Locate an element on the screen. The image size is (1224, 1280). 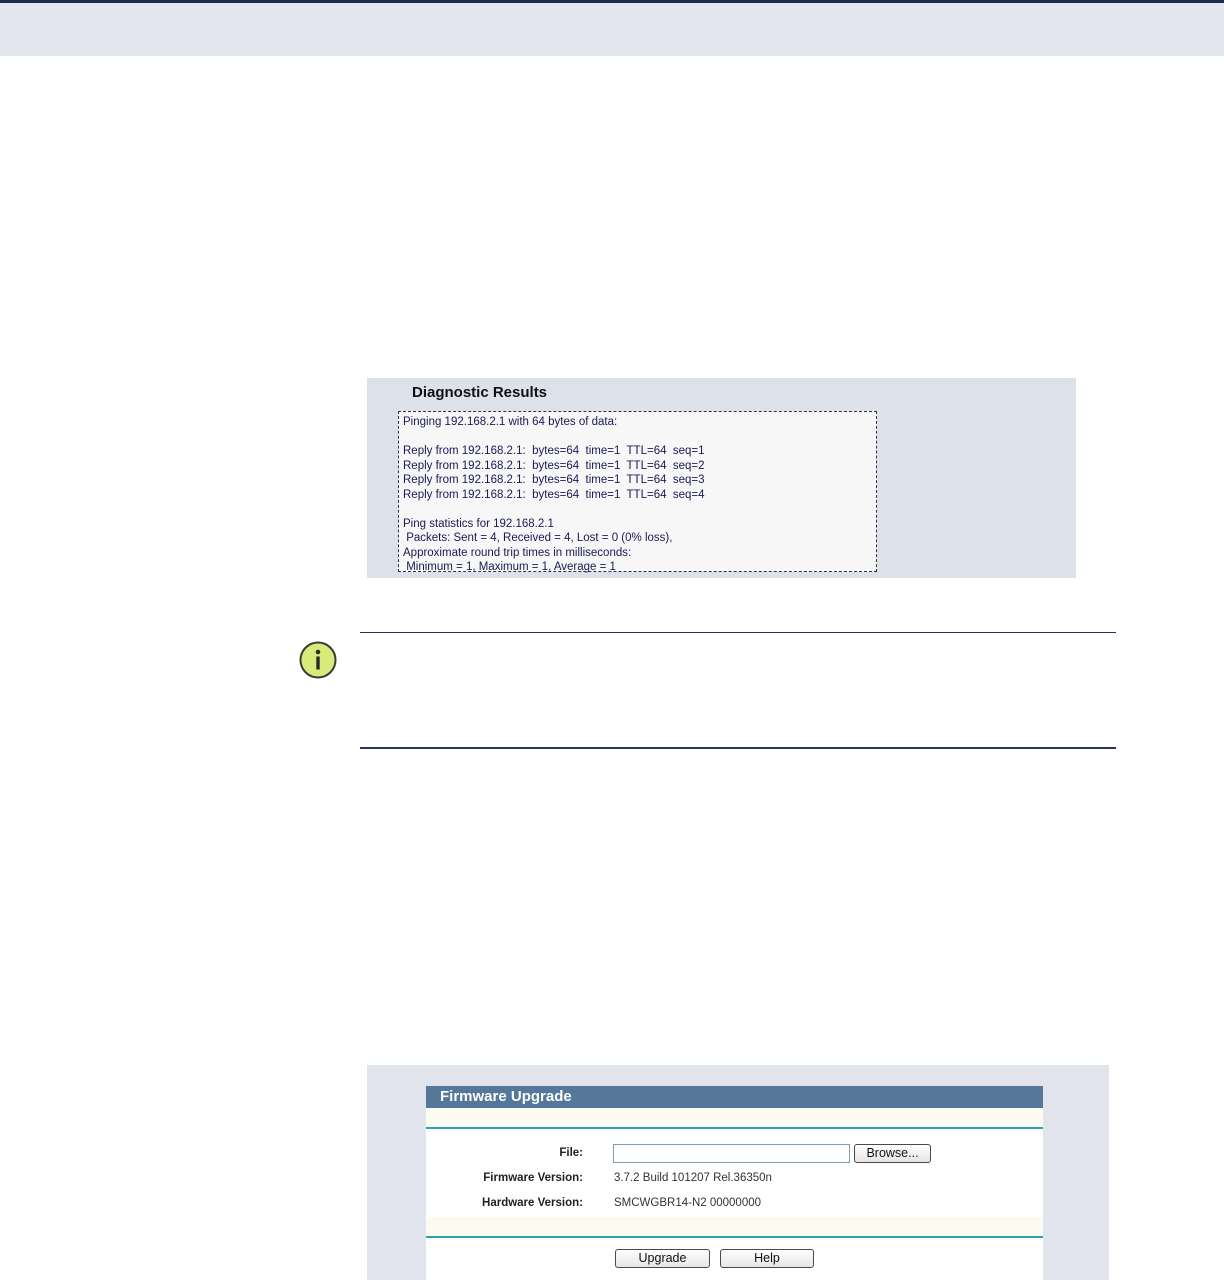
hardware-version-label: Hardware Version: is located at coordinates (532, 1203).